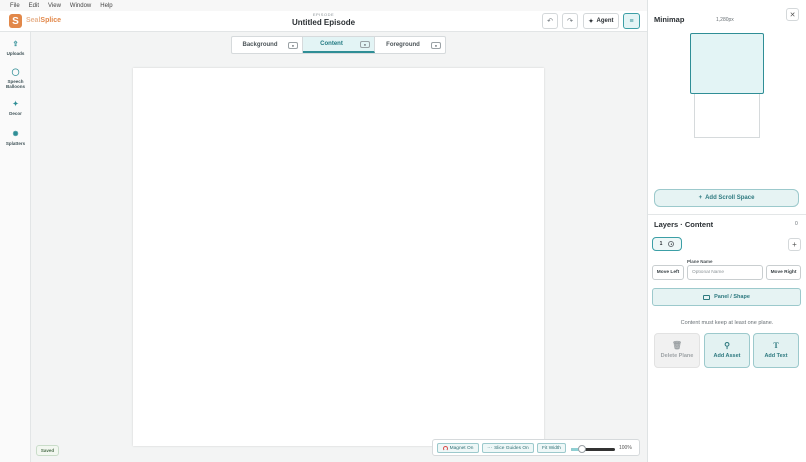 Image resolution: width=806 pixels, height=462 pixels. I want to click on layers-count: 0, so click(796, 224).